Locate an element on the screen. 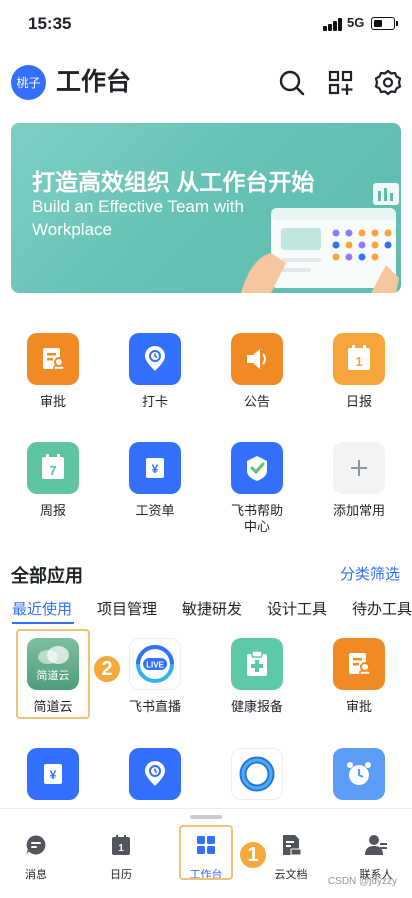 The image size is (412, 898). annotation-badge-2: 2 is located at coordinates (107, 669).